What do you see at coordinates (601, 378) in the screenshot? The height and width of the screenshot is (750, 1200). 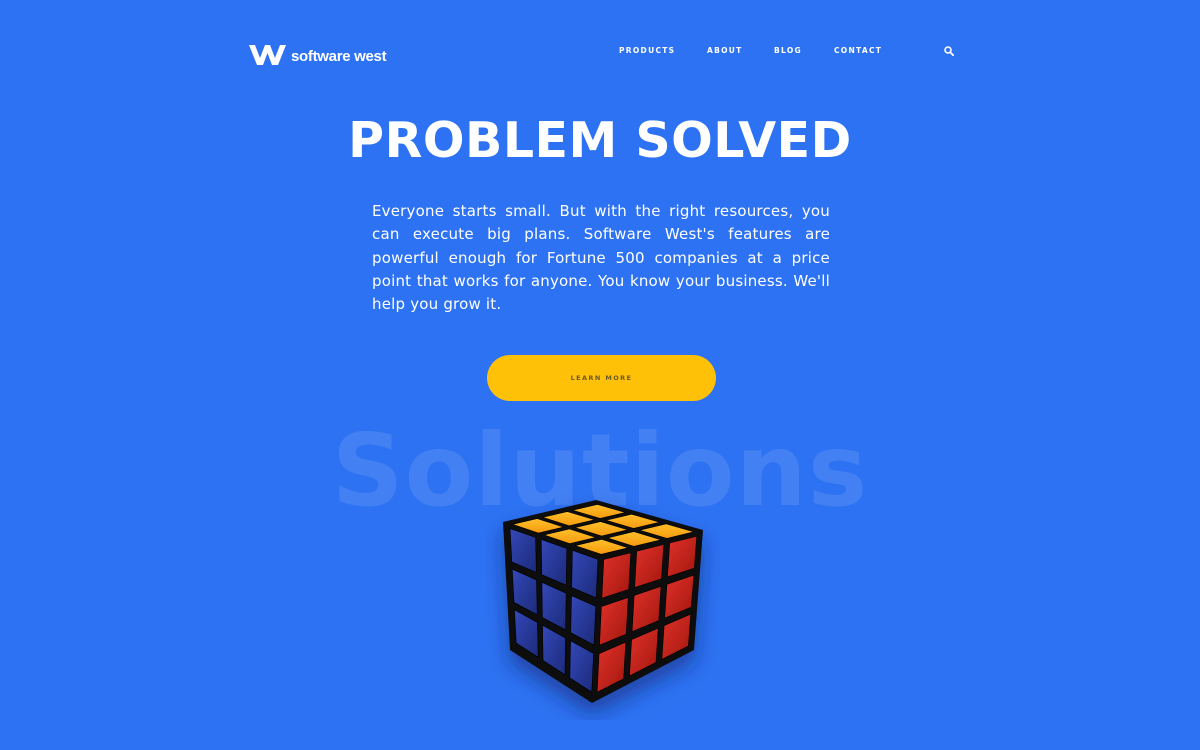 I see `learn-more-button: LEARN MORE` at bounding box center [601, 378].